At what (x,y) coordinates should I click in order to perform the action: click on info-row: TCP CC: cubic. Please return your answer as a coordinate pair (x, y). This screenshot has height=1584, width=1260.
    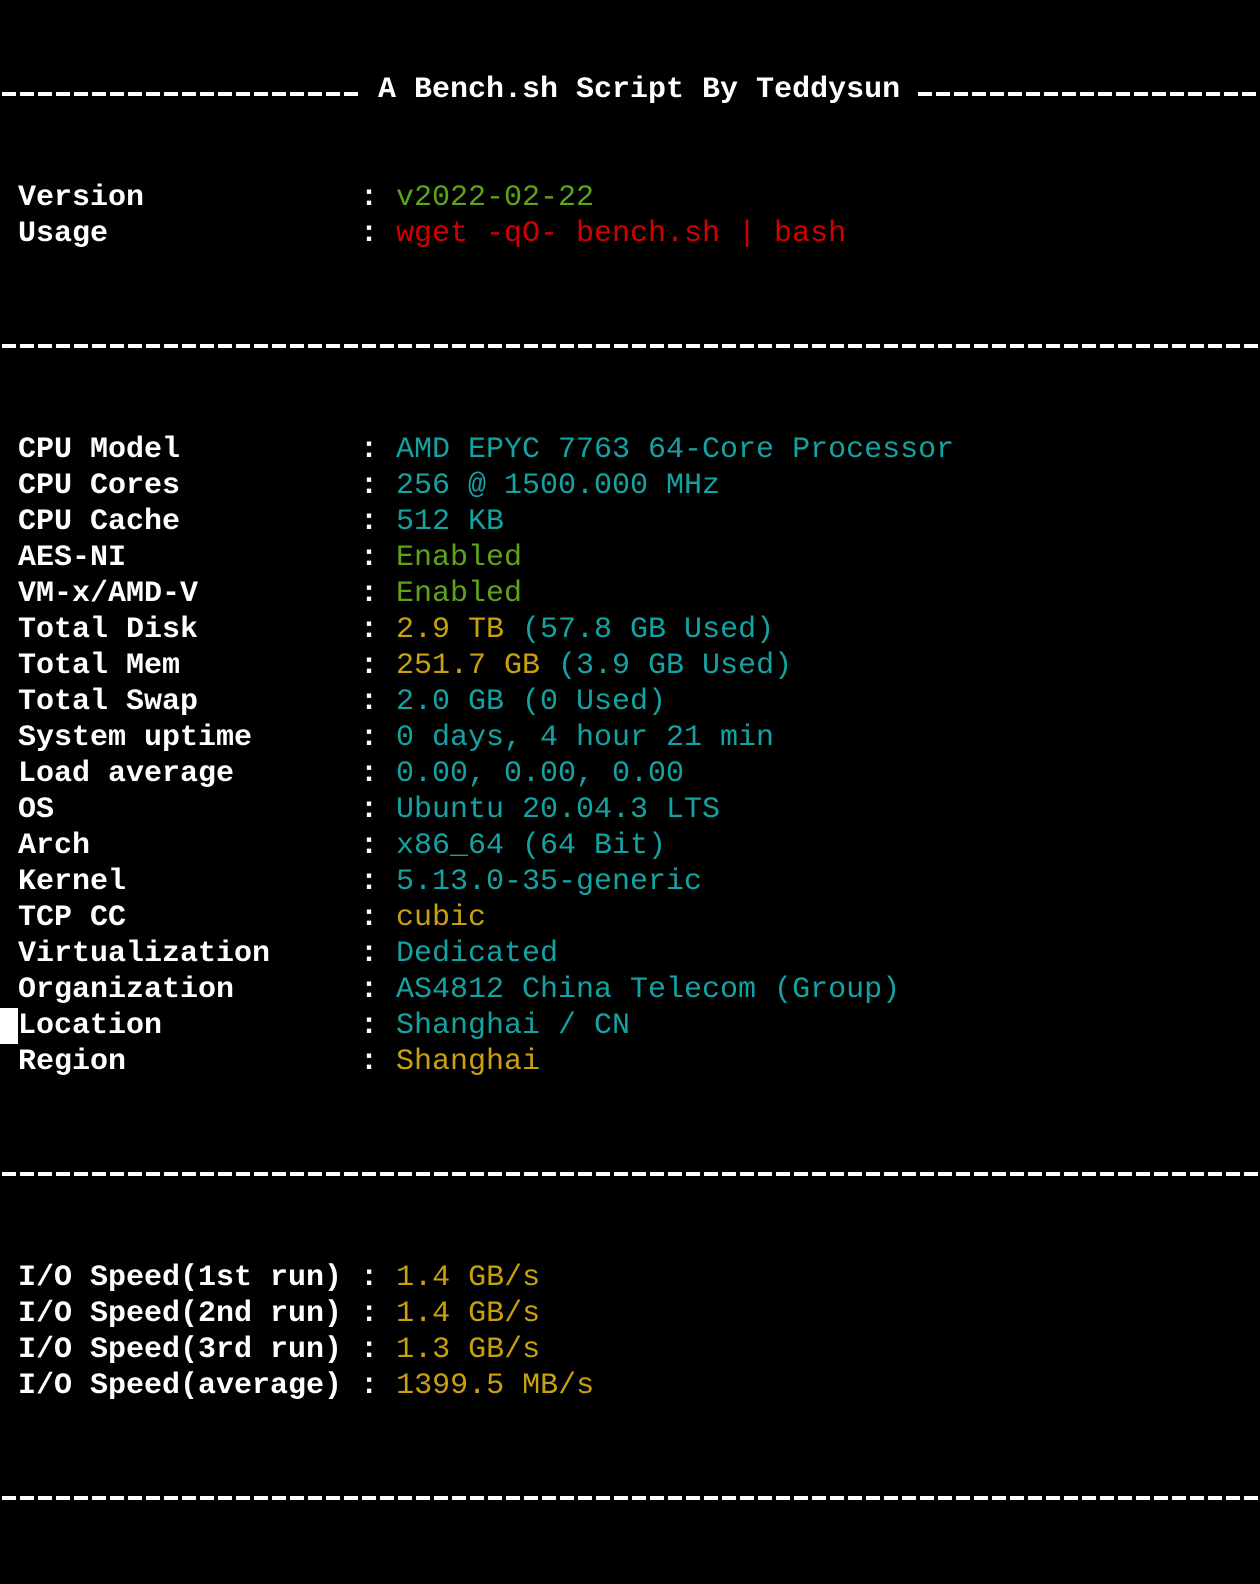
    Looking at the image, I should click on (630, 918).